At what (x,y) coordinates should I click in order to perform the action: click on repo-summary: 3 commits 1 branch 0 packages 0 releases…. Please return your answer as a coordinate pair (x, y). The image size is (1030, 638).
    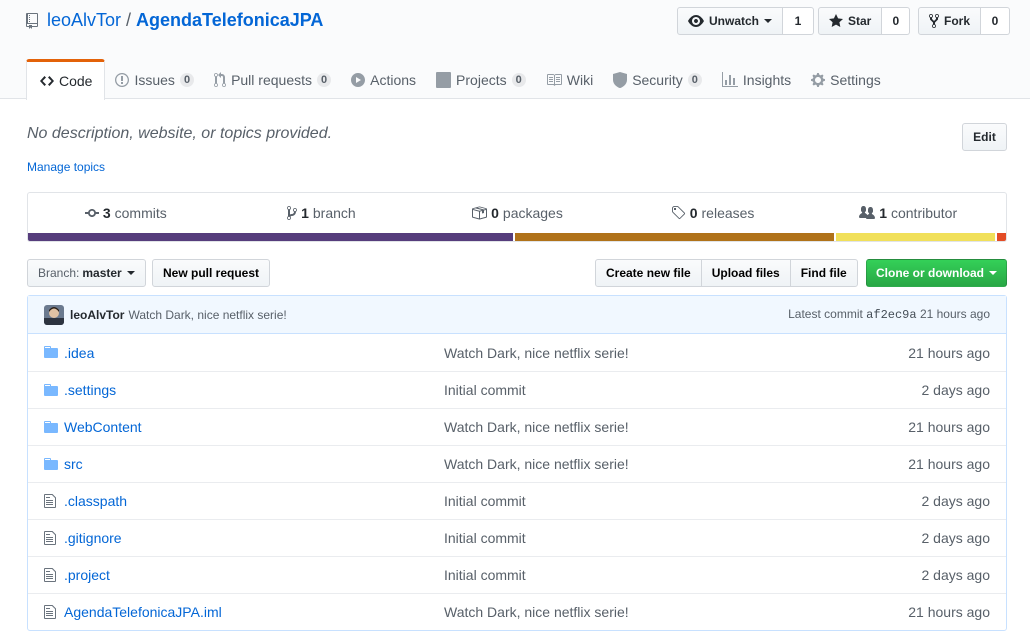
    Looking at the image, I should click on (517, 217).